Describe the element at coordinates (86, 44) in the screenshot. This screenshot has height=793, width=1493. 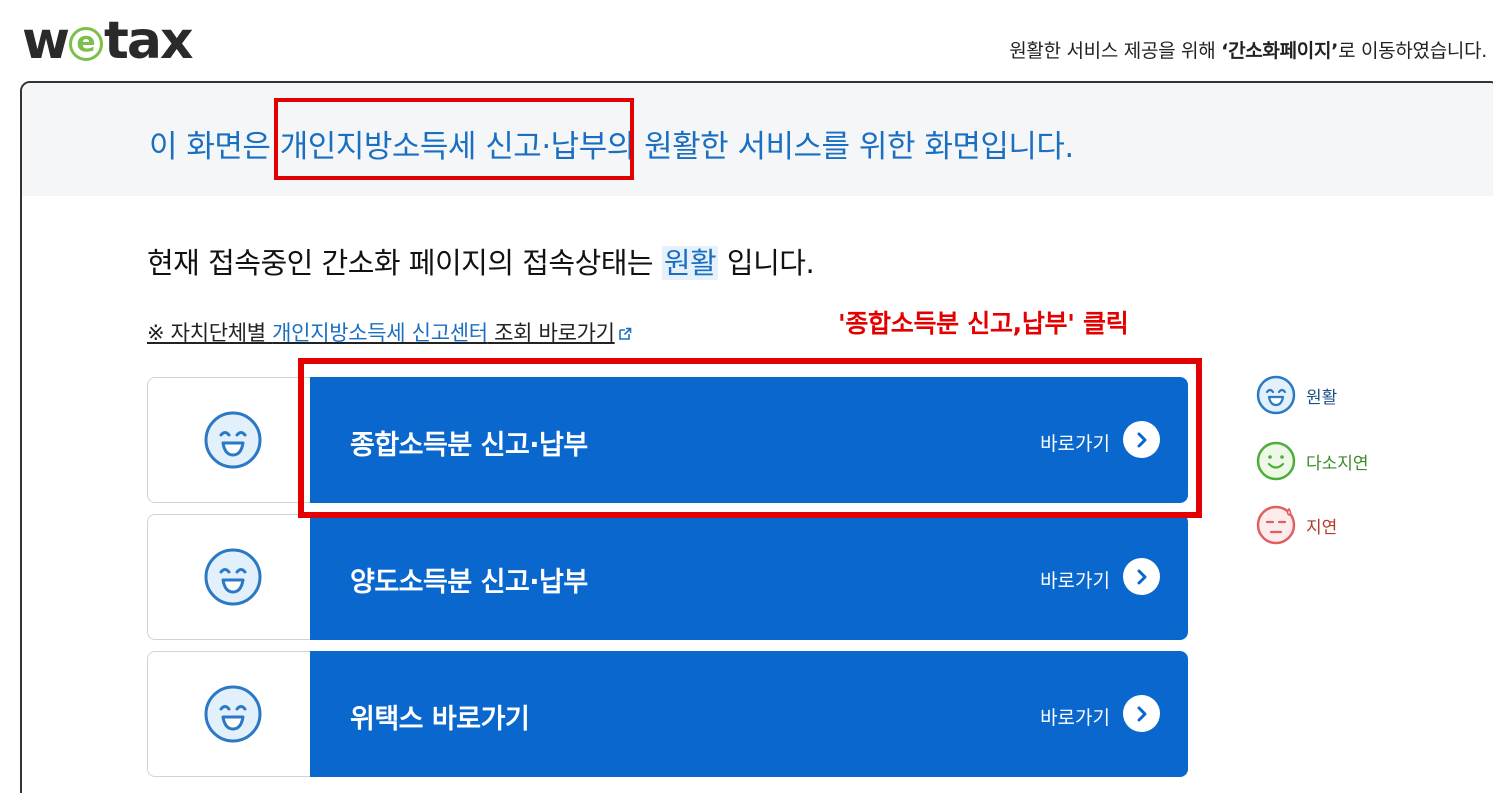
I see `logo-e-circle: e` at that location.